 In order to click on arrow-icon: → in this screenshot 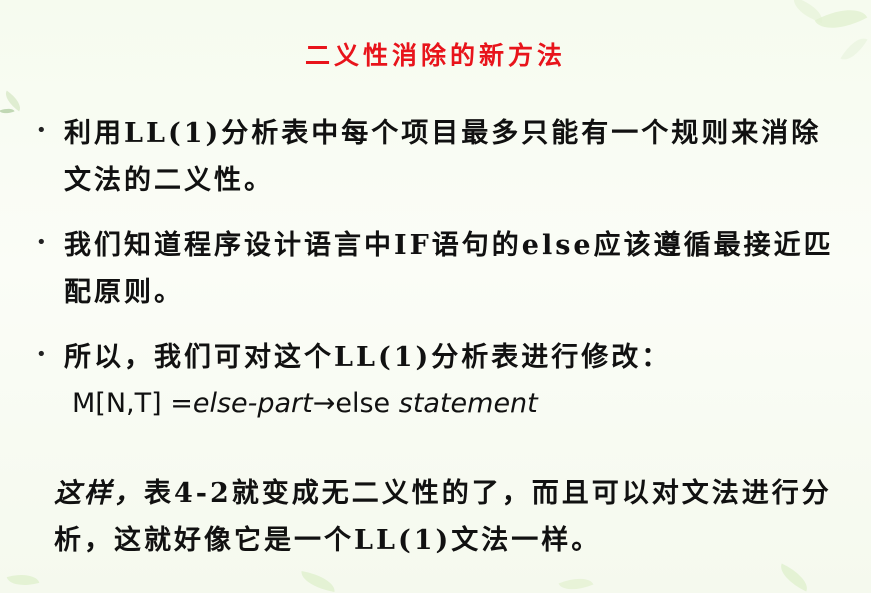, I will do `click(324, 403)`.